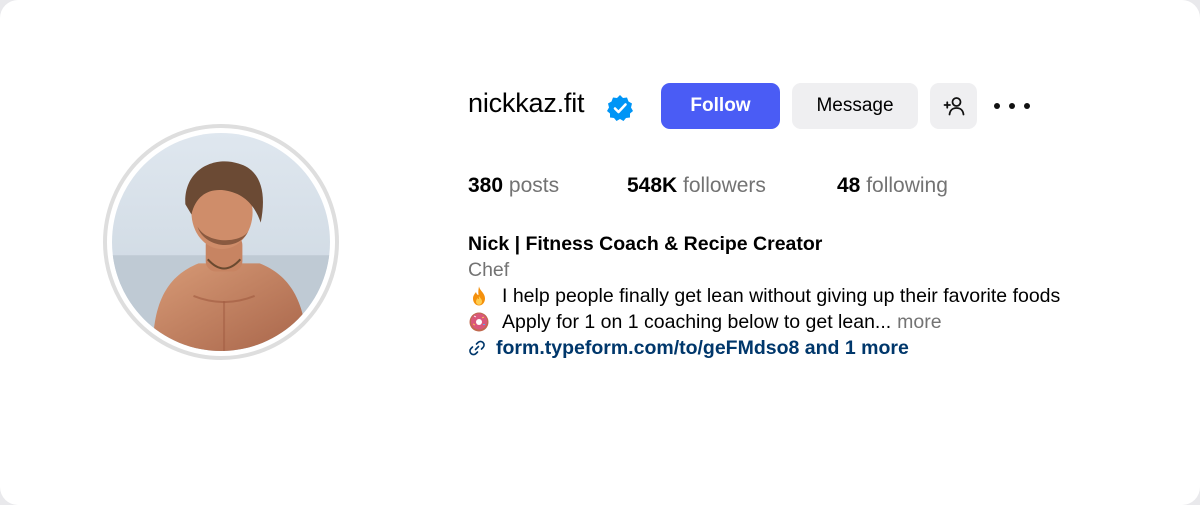 The width and height of the screenshot is (1200, 505). I want to click on followers-label: followers, so click(724, 185).